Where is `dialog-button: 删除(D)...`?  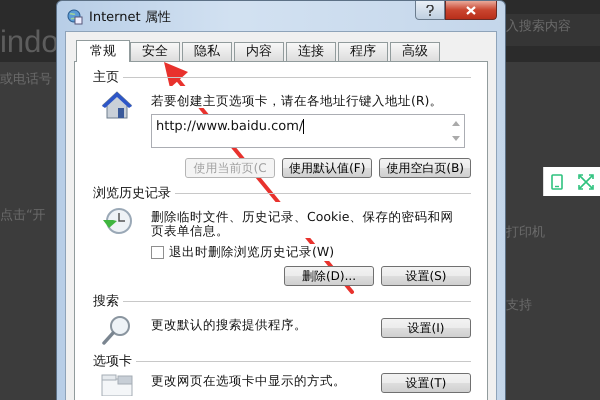
dialog-button: 删除(D)... is located at coordinates (329, 276).